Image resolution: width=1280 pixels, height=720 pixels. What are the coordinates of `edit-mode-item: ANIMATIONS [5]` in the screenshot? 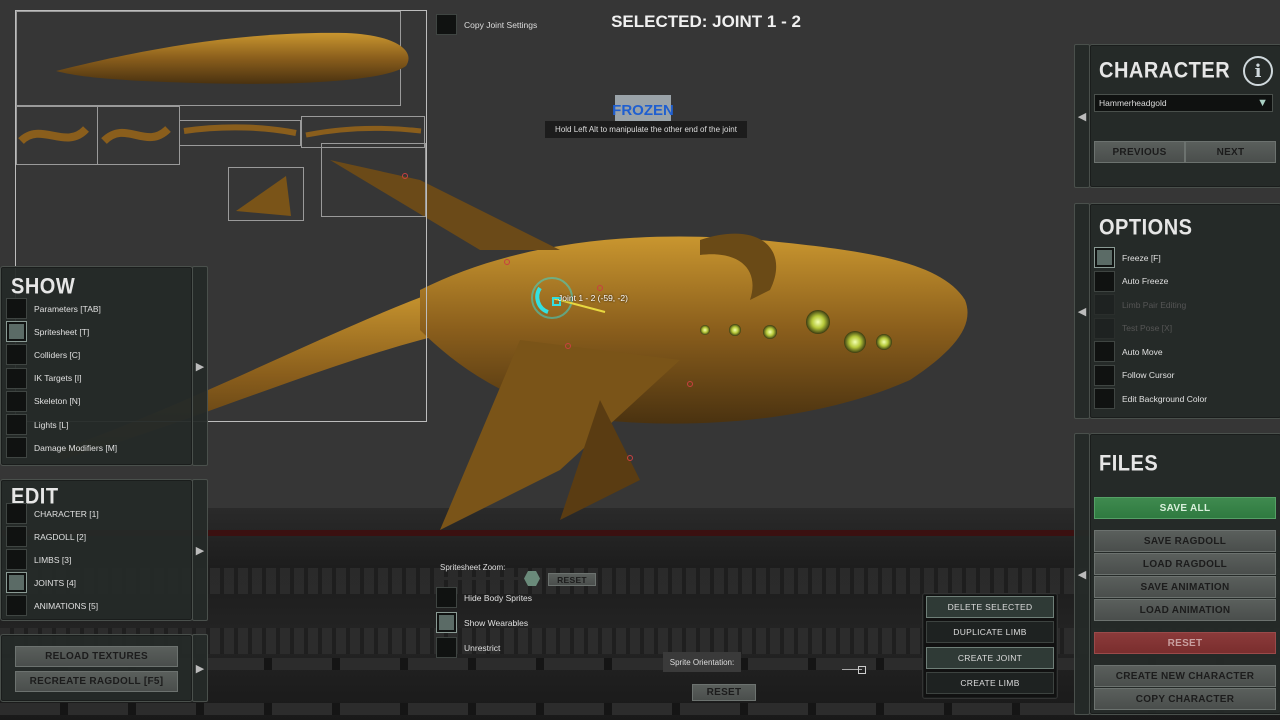 It's located at (52, 605).